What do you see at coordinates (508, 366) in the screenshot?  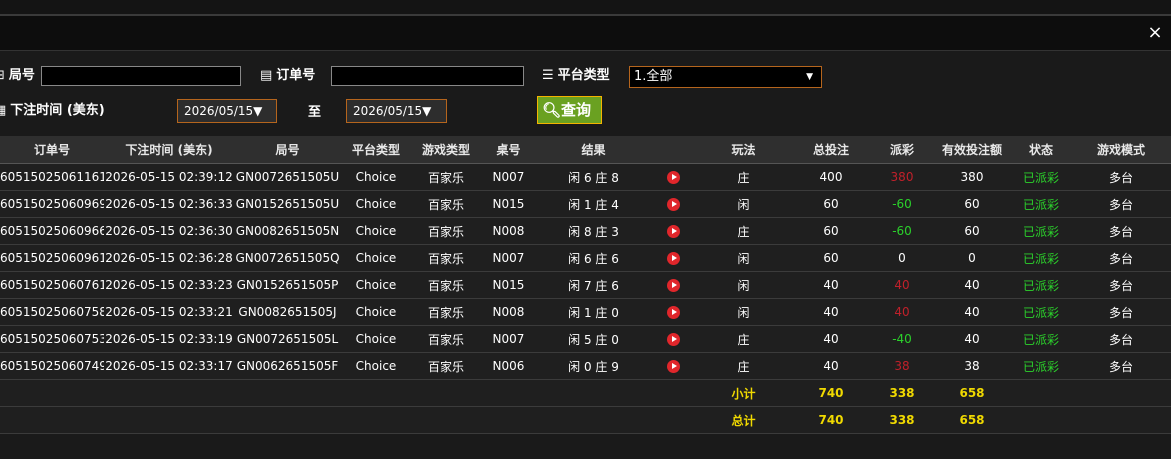 I see `table-number-cell: N006` at bounding box center [508, 366].